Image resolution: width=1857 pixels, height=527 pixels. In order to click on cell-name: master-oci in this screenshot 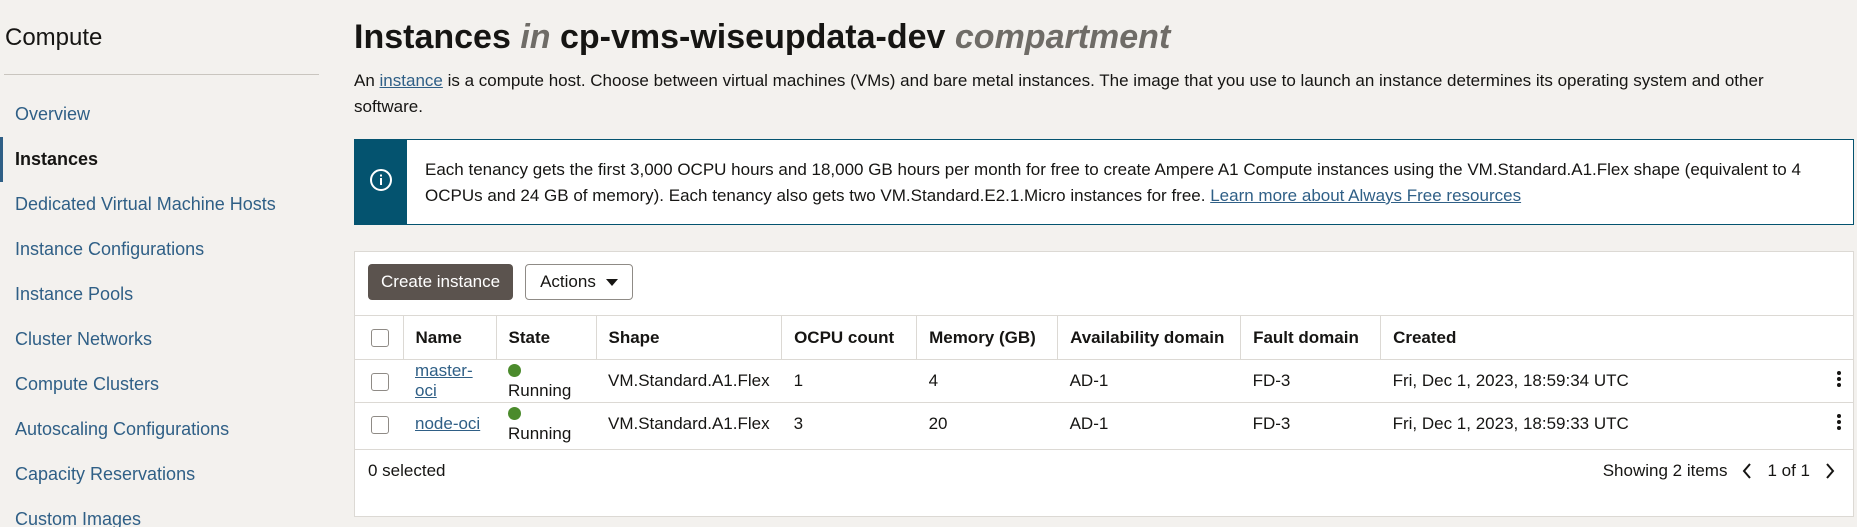, I will do `click(449, 381)`.